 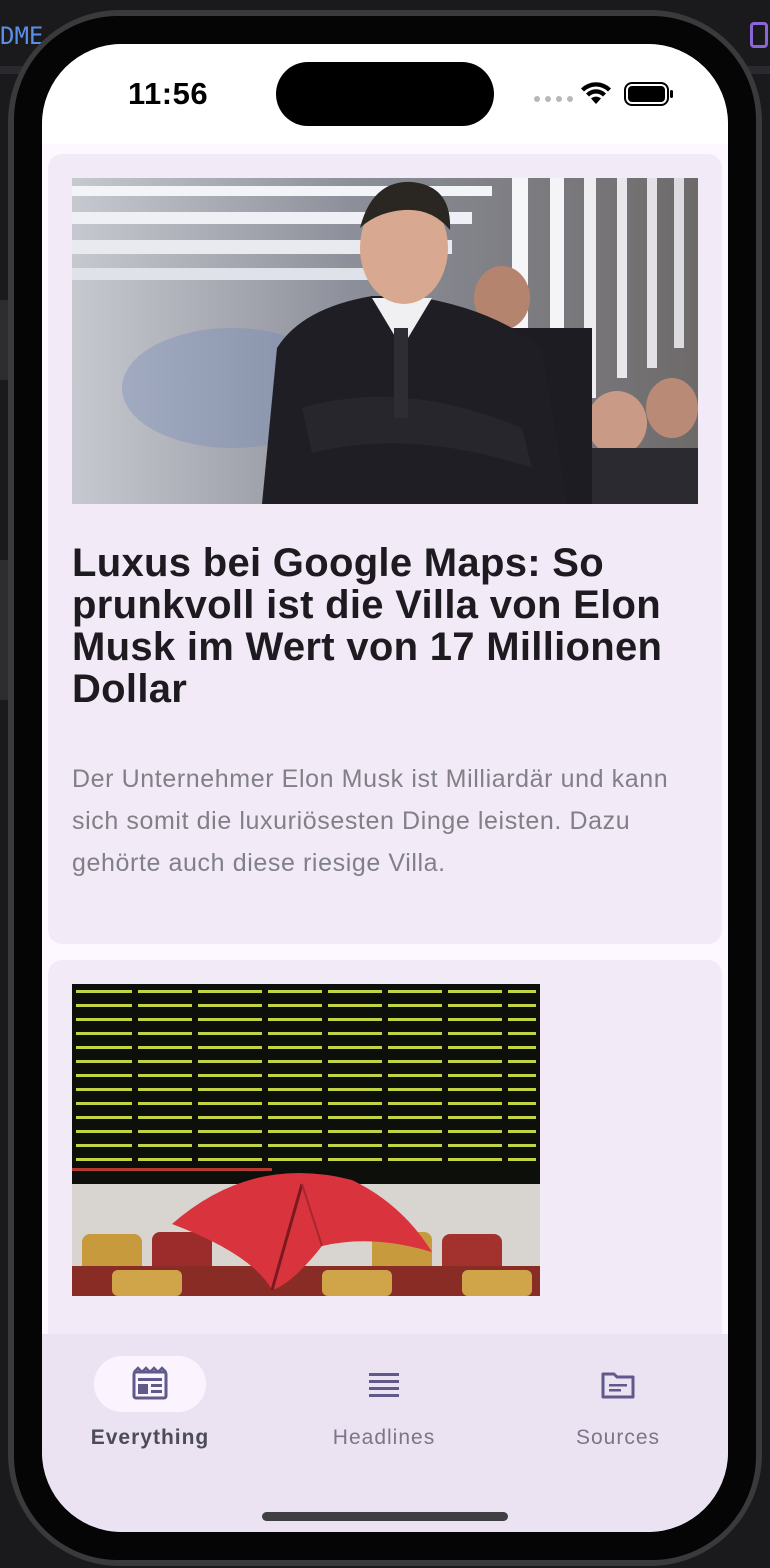 What do you see at coordinates (596, 93) in the screenshot?
I see `wifi-icon` at bounding box center [596, 93].